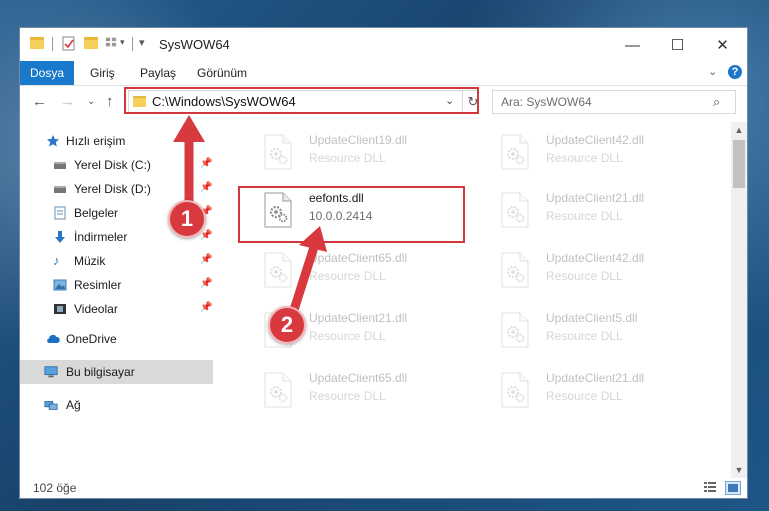 Image resolution: width=769 pixels, height=511 pixels. I want to click on sidebar-item-local-disk-c: Yerel Disk (C:) 📌, so click(116, 165).